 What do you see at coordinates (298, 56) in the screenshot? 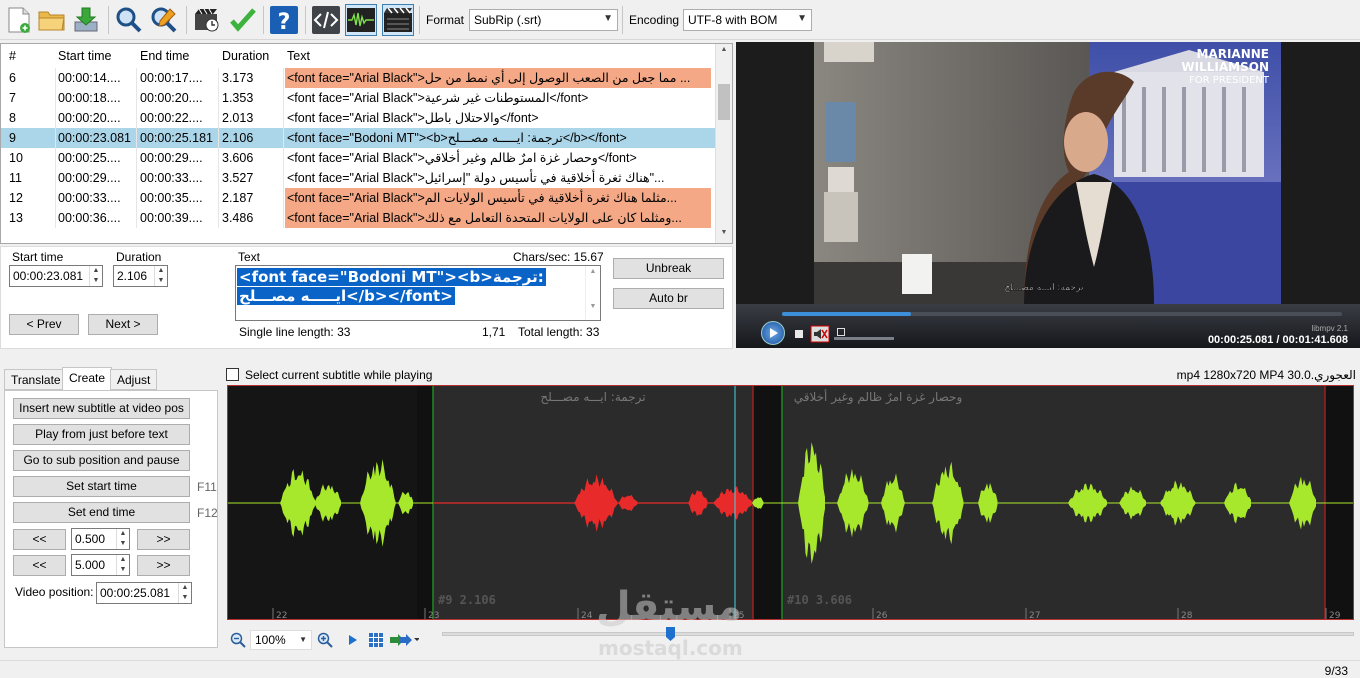
I see `col-header-text: Text` at bounding box center [298, 56].